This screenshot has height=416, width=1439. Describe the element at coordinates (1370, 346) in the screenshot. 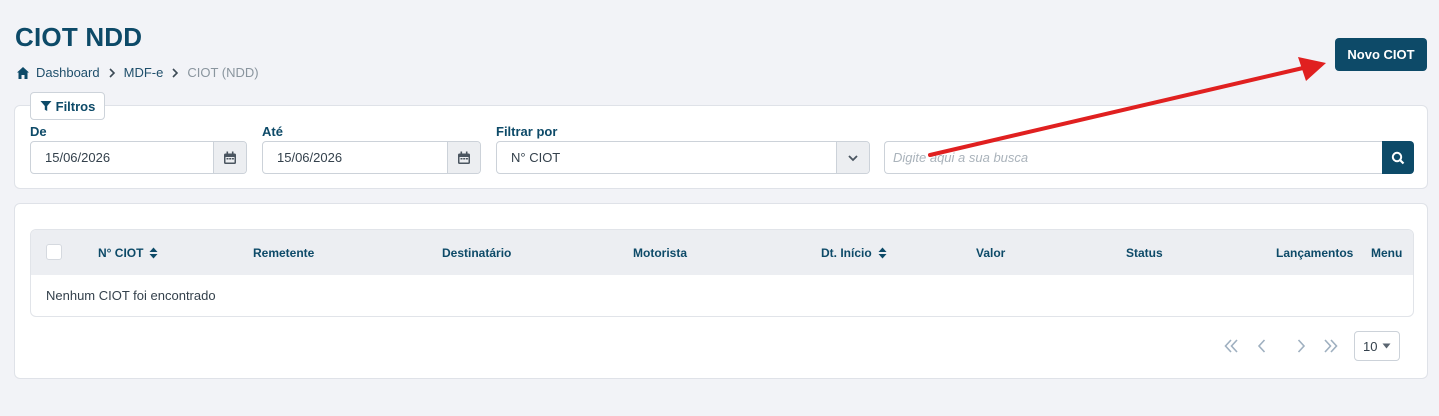

I see `page-size-value: 10` at that location.